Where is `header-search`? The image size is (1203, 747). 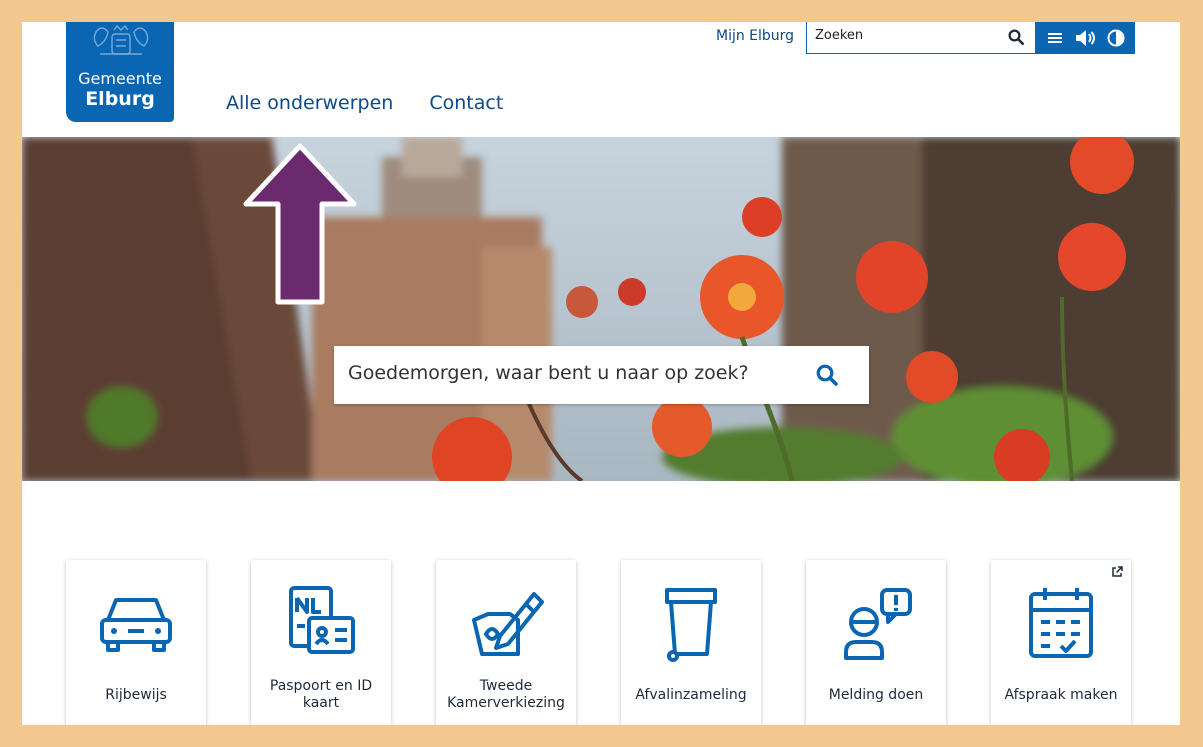
header-search is located at coordinates (921, 38).